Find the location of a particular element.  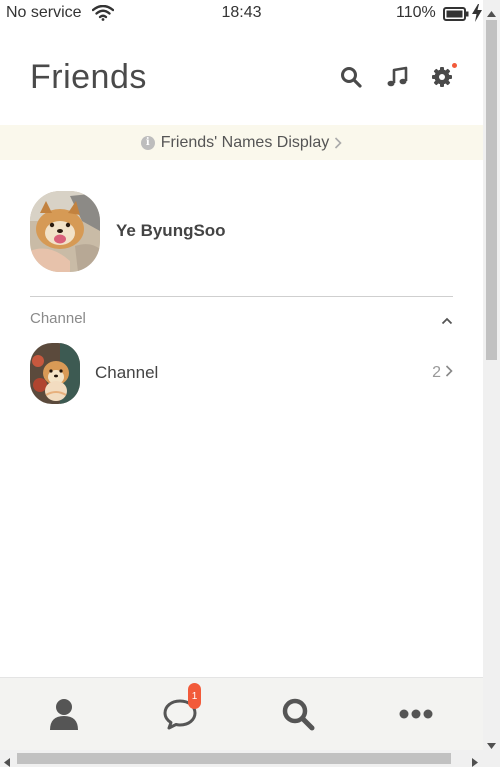

profile-name: Ye ByungSoo is located at coordinates (171, 230).